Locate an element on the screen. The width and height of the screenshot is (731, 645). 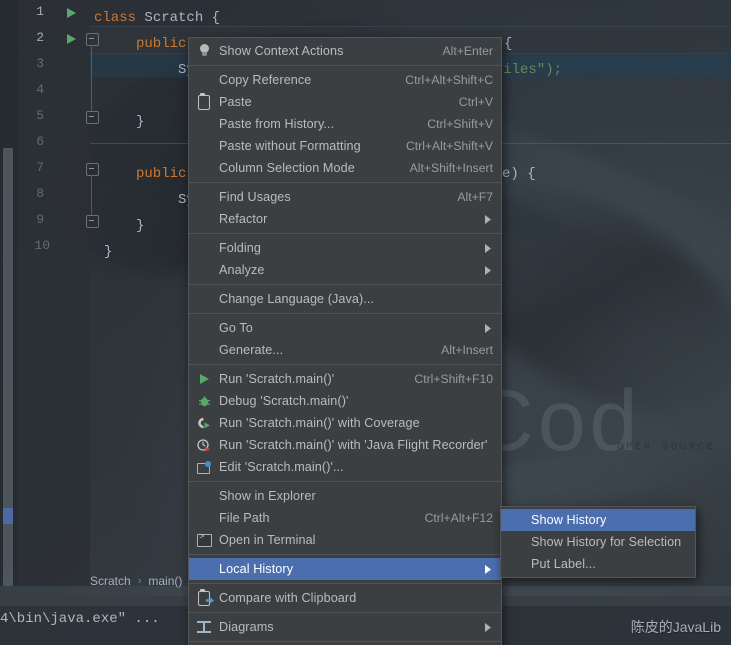
menu-item-file-path: File Path Ctrl+Alt+F12 is located at coordinates (345, 518).